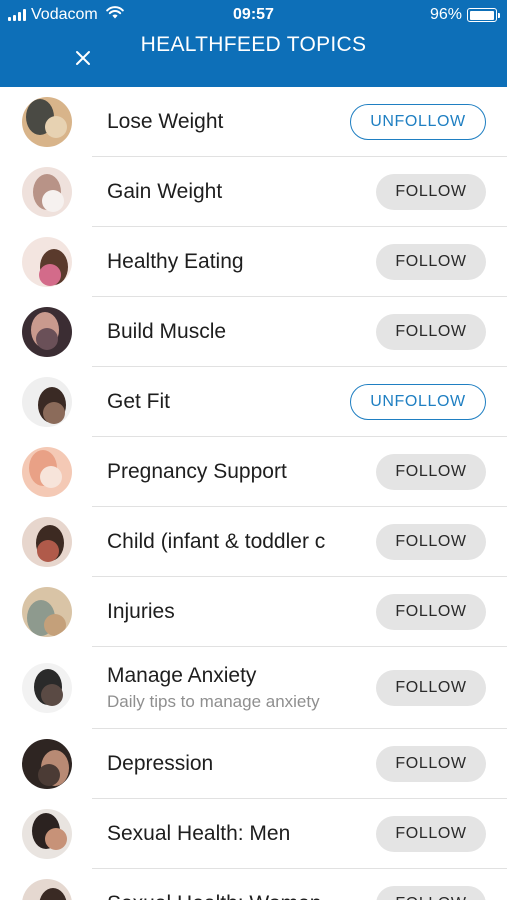  Describe the element at coordinates (464, 15) in the screenshot. I see `status-right: 96%` at that location.